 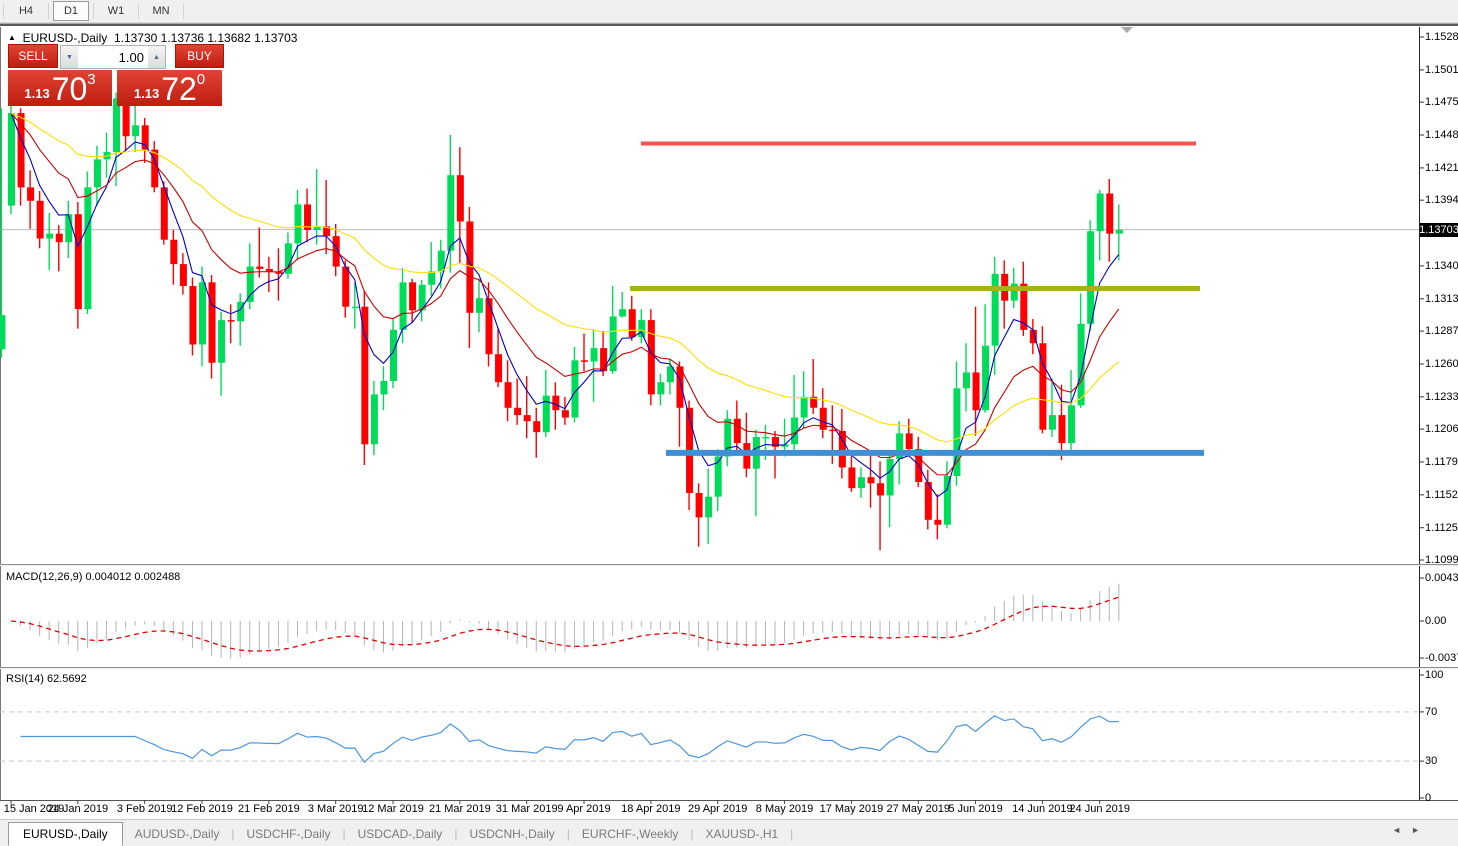 What do you see at coordinates (33, 56) in the screenshot?
I see `sell-button: SELL` at bounding box center [33, 56].